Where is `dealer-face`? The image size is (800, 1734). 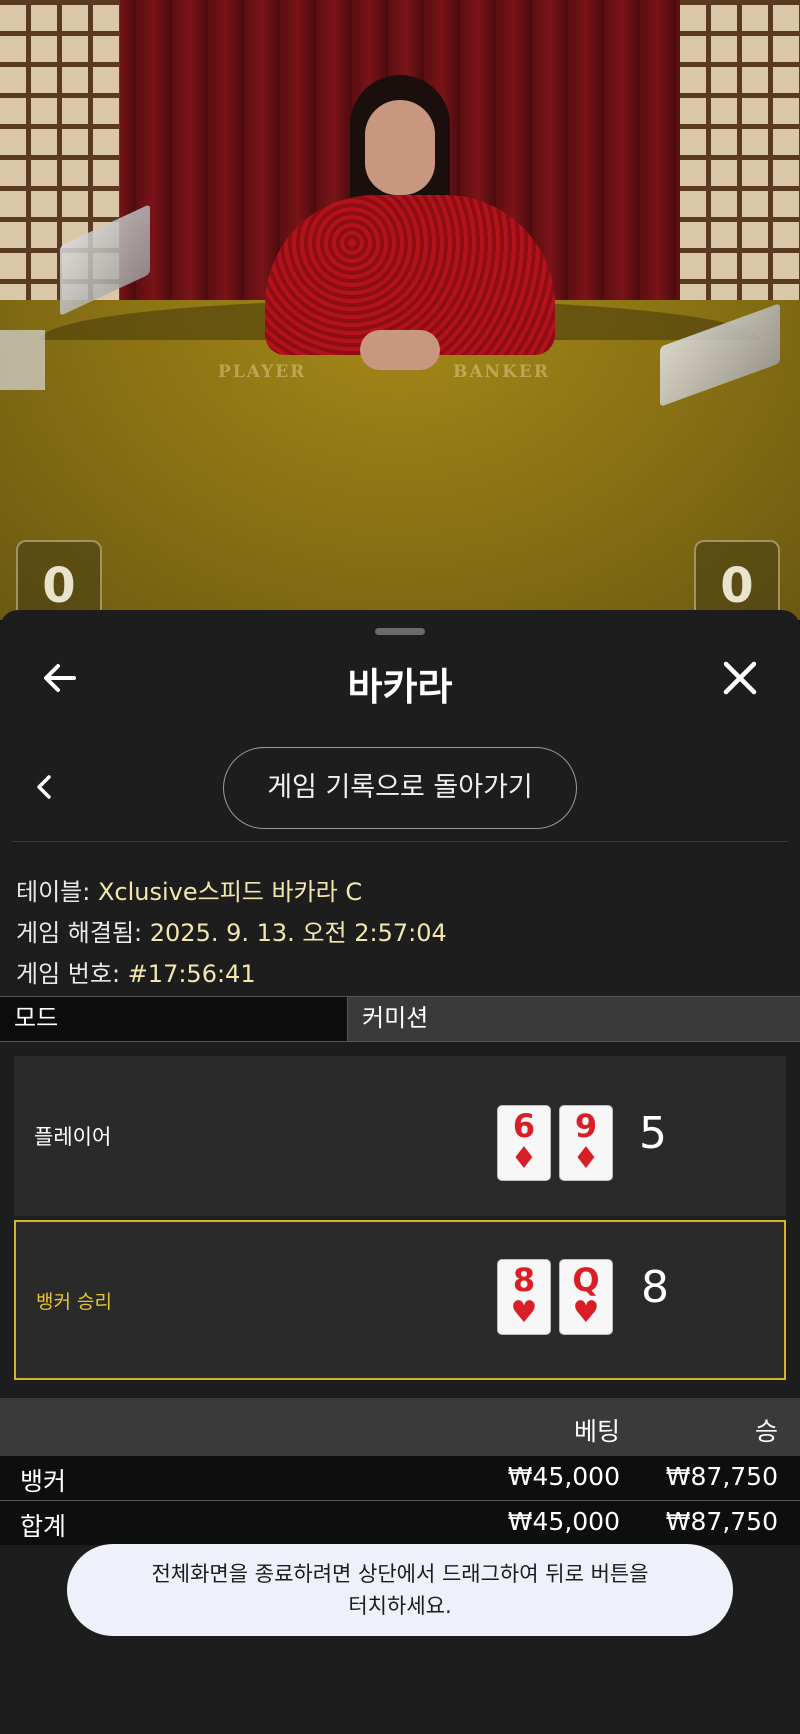 dealer-face is located at coordinates (400, 147).